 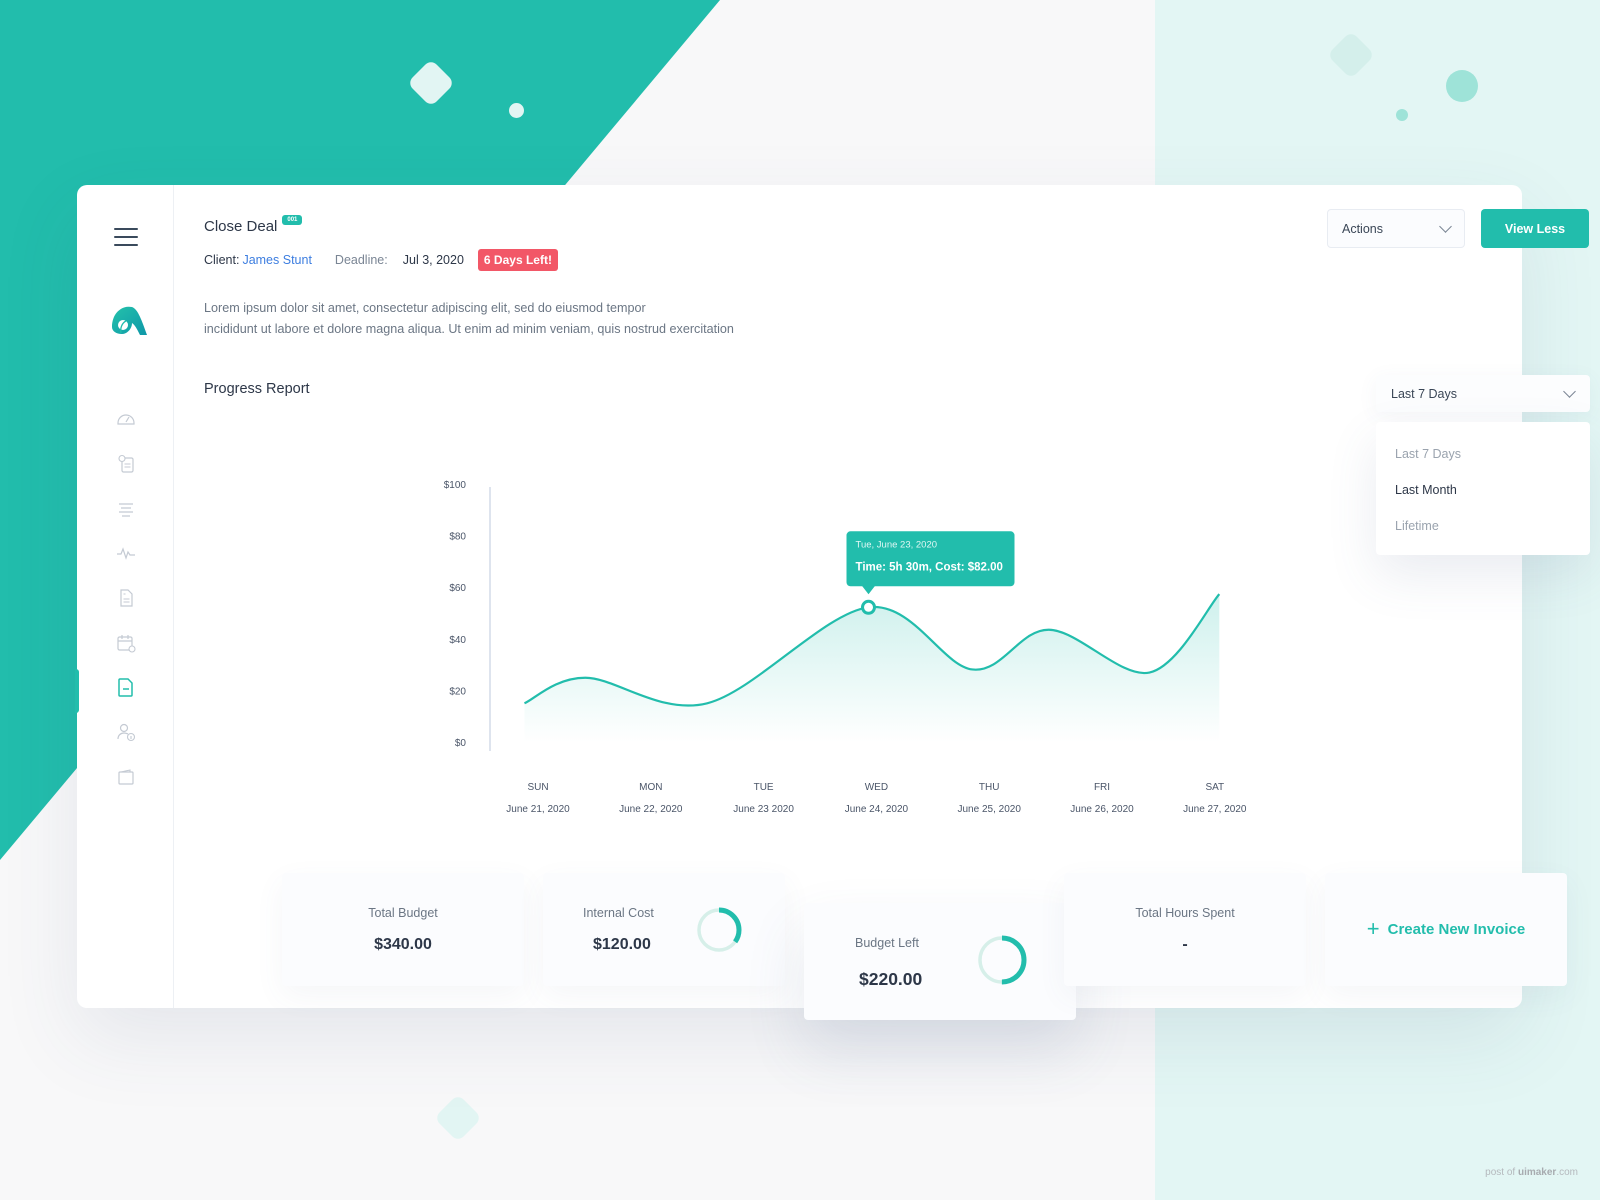 I want to click on y-tick-label: $100, so click(x=455, y=485).